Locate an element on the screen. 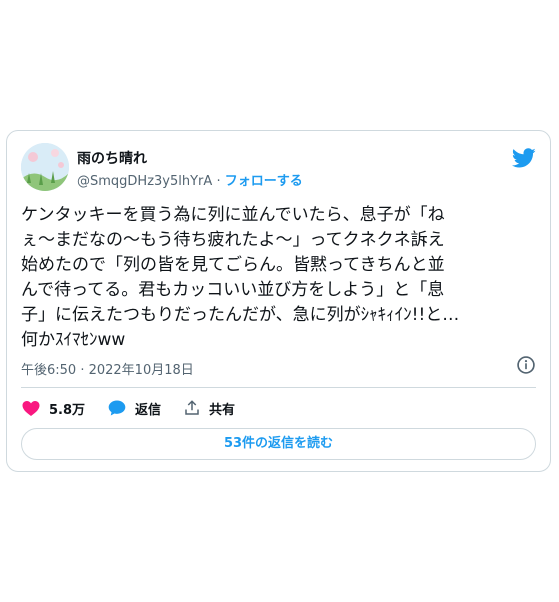 Image resolution: width=559 pixels, height=602 pixels. reply-label: 返信 is located at coordinates (148, 410).